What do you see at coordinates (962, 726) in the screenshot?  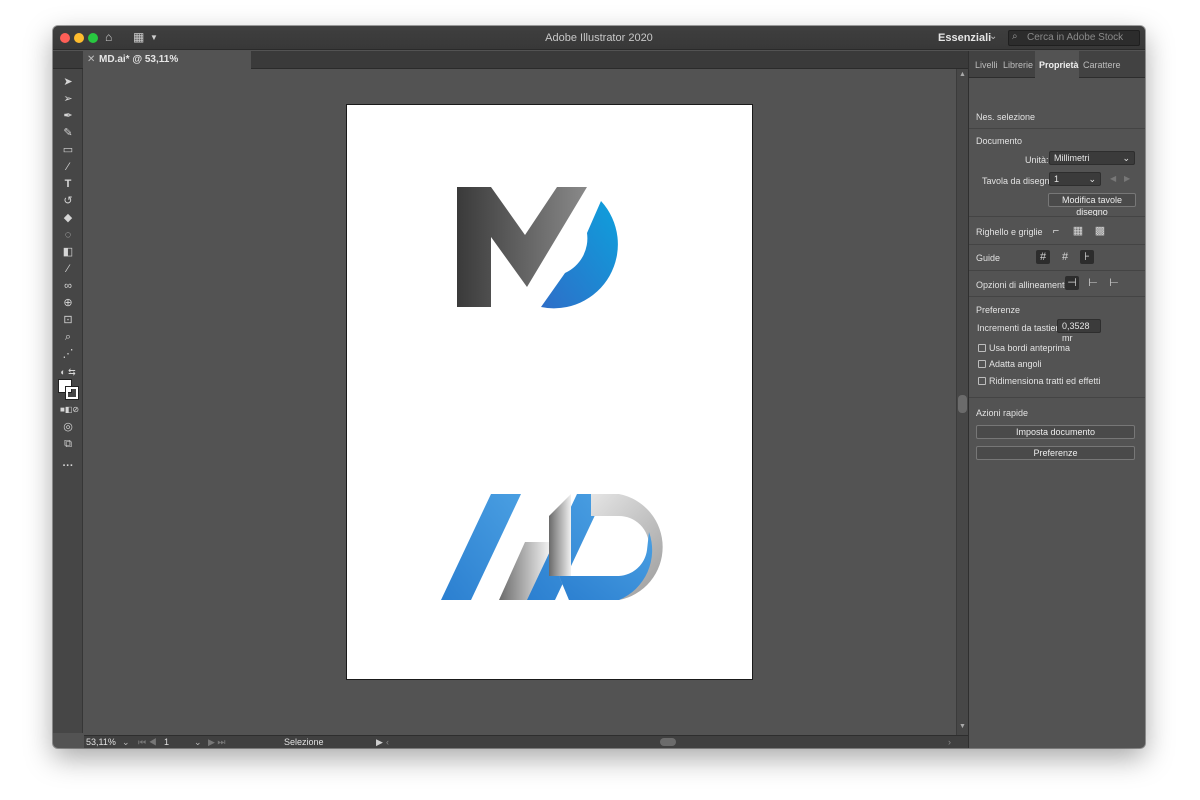 I see `scroll-down-icon: ▼` at bounding box center [962, 726].